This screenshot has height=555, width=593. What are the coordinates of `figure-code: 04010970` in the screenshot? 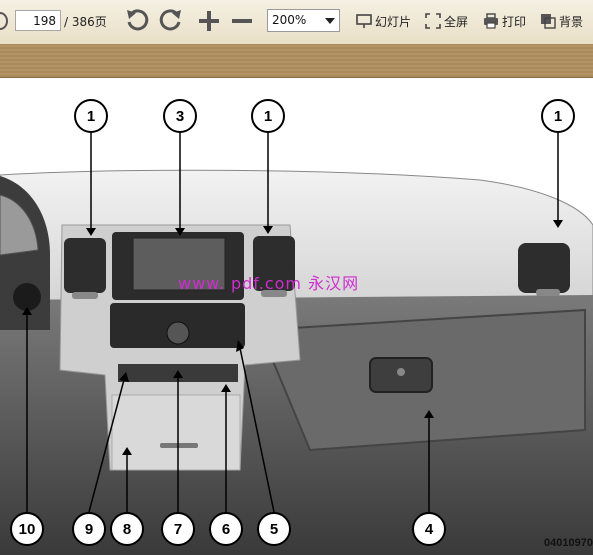 It's located at (568, 543).